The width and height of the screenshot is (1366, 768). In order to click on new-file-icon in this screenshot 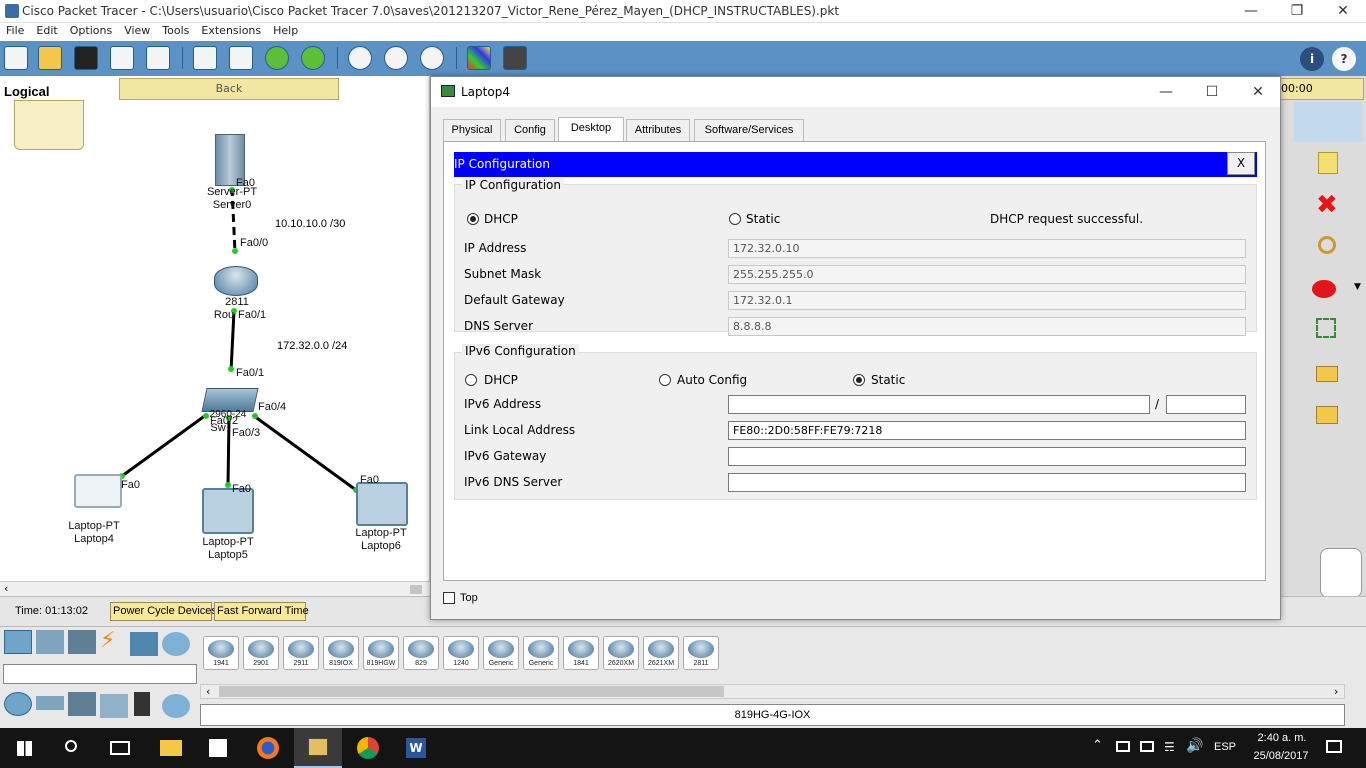, I will do `click(16, 58)`.